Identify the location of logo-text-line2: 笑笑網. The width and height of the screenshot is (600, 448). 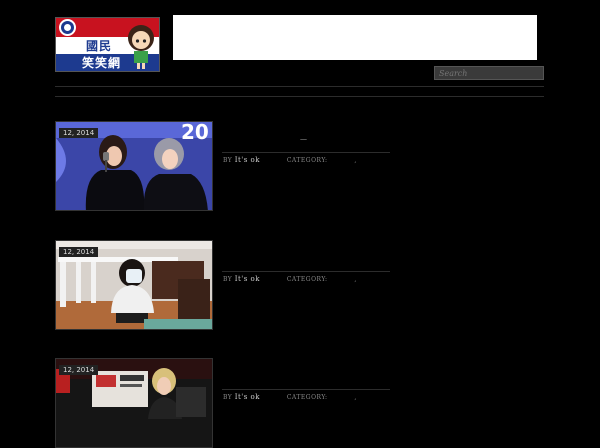
(102, 63).